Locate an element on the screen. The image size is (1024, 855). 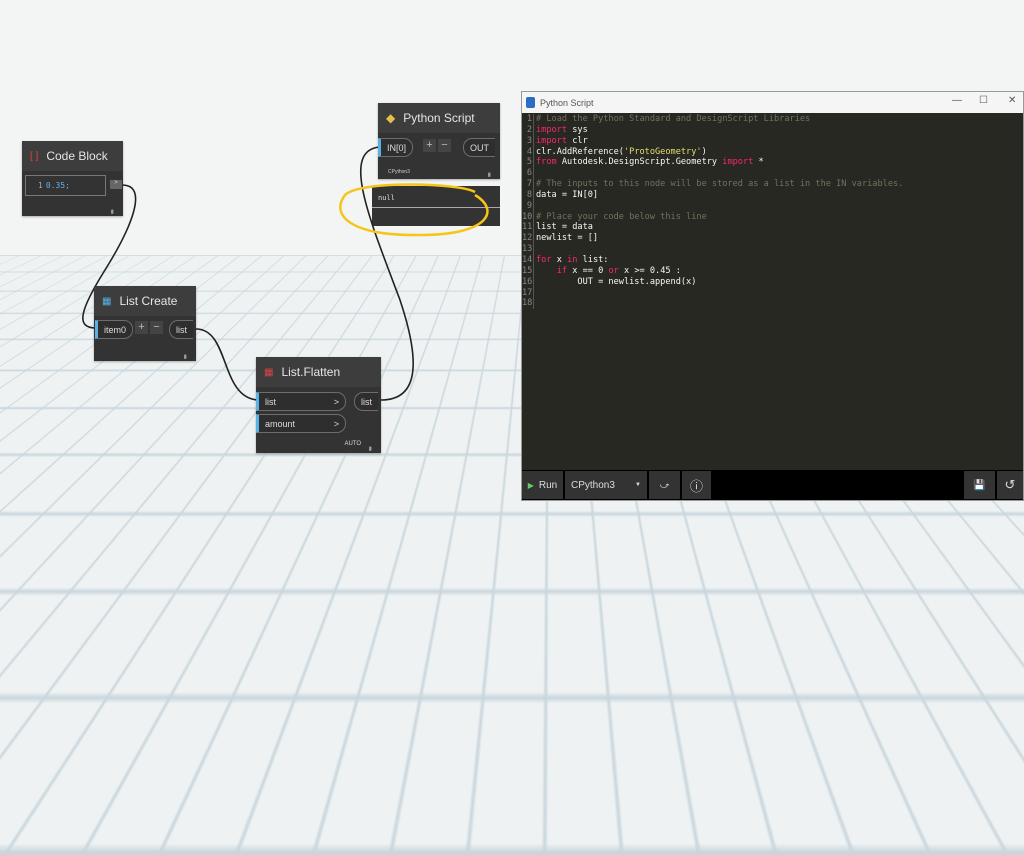
revert-button: ↺ is located at coordinates (1010, 485).